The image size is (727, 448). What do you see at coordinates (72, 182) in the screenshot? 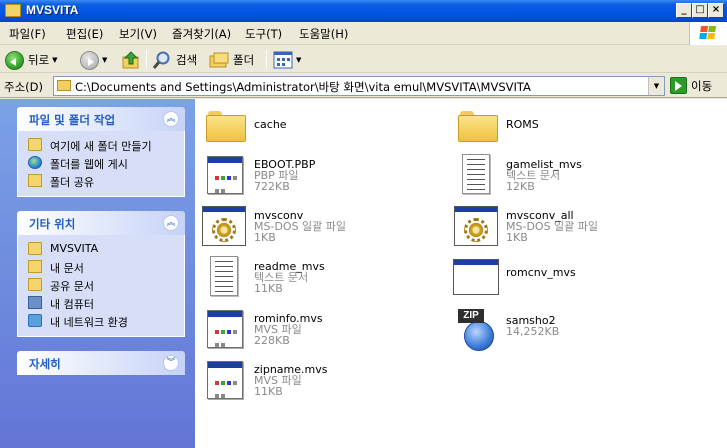
I see `task-label: 폴더 공유` at bounding box center [72, 182].